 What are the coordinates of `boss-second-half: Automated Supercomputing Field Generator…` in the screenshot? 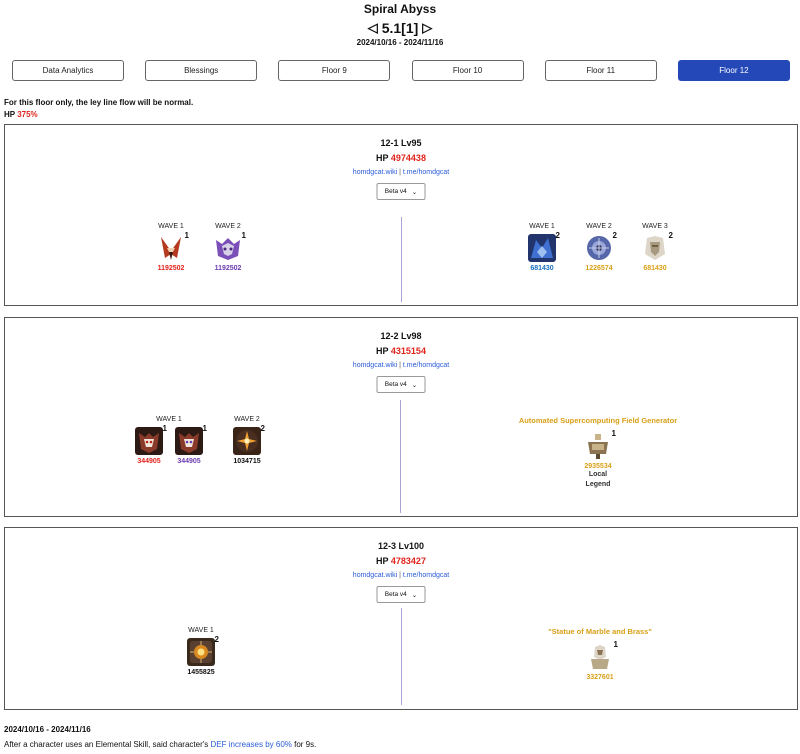 It's located at (598, 453).